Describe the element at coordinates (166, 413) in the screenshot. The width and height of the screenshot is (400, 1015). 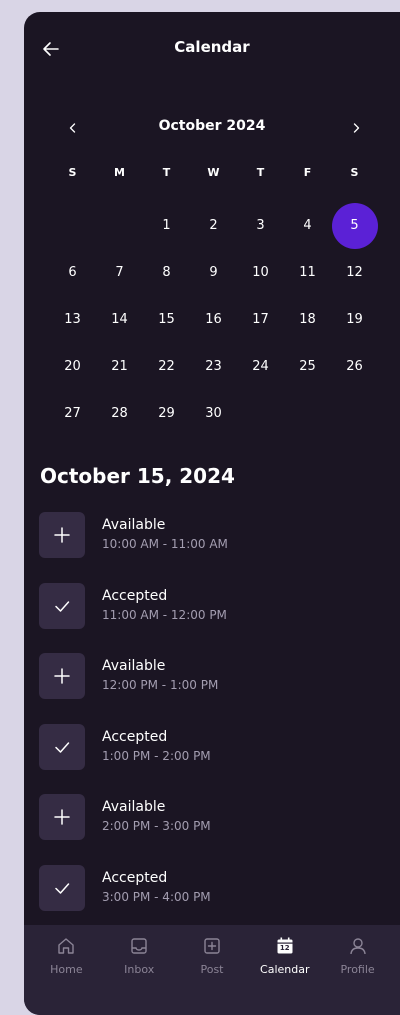
I see `day-cell: 29` at that location.